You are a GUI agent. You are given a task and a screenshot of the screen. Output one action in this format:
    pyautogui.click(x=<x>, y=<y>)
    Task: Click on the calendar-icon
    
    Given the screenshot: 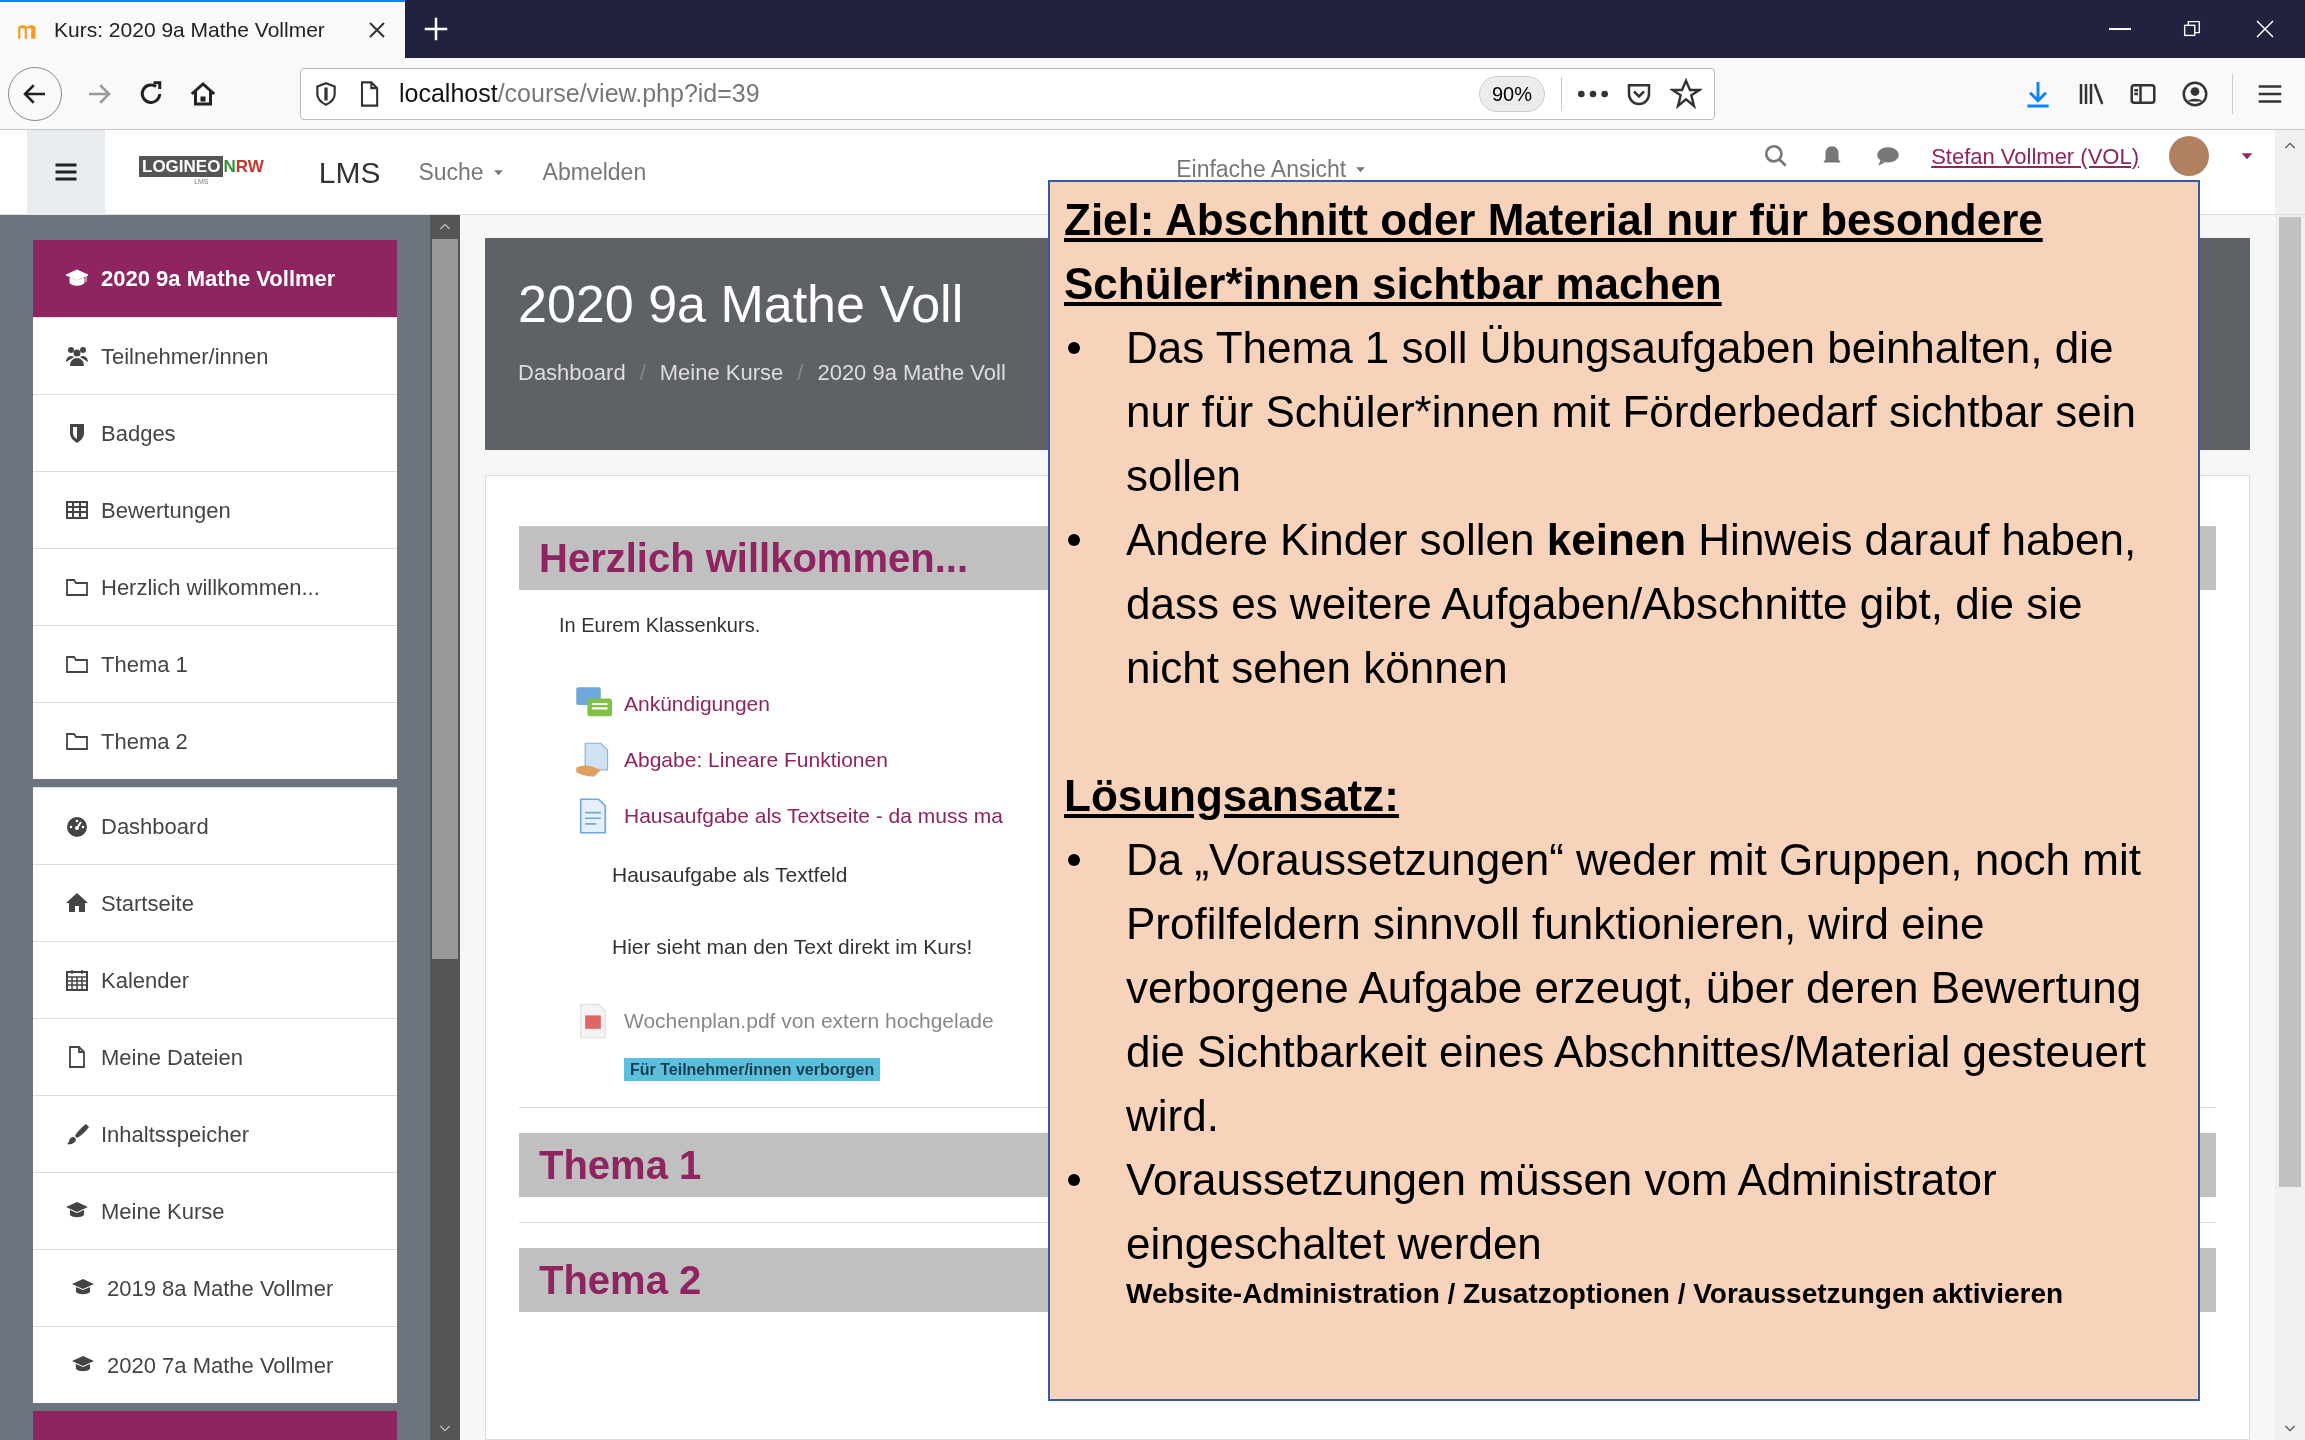 What is the action you would take?
    pyautogui.click(x=77, y=980)
    